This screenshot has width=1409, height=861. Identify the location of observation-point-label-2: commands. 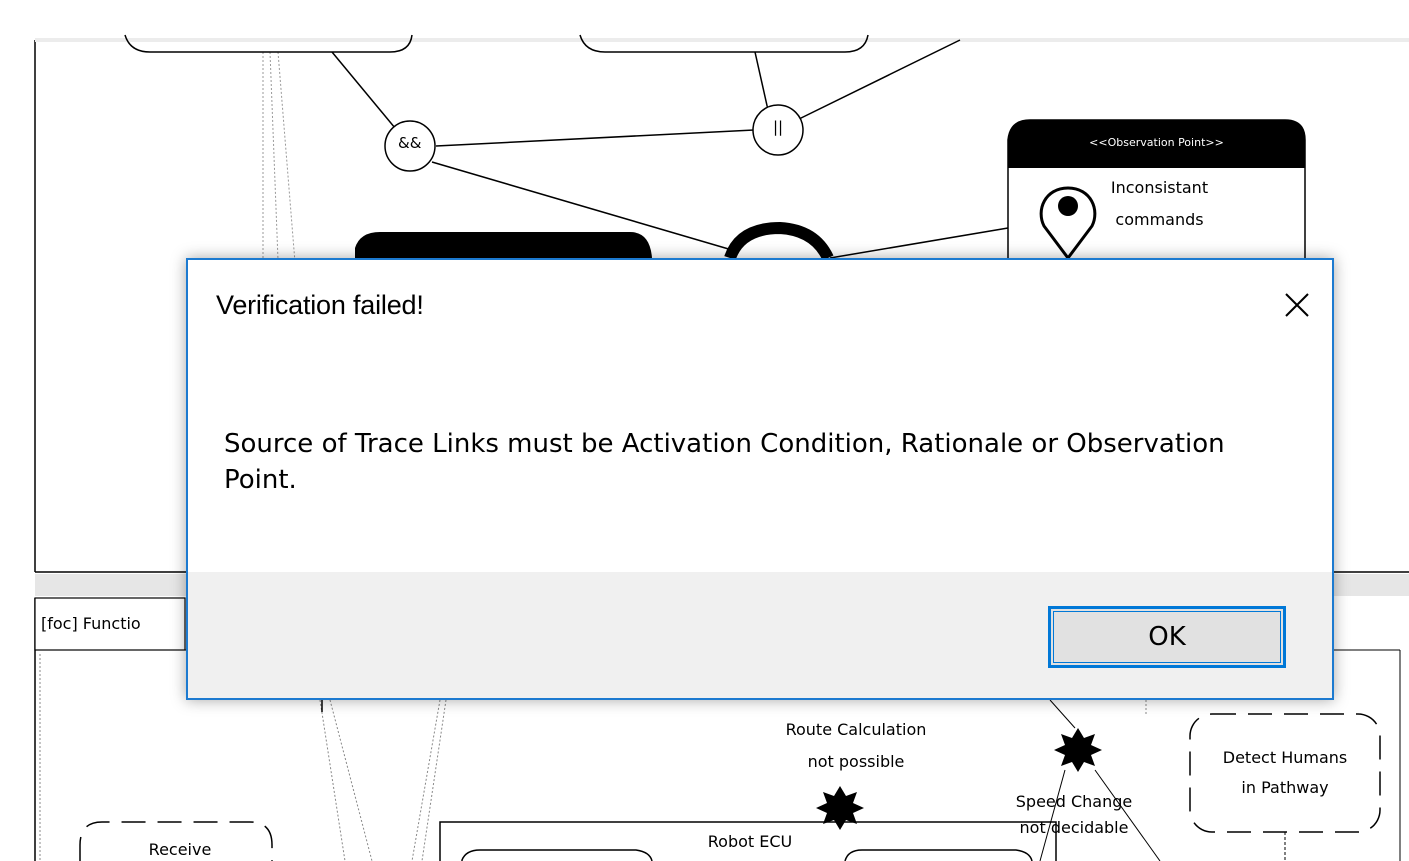
(1159, 219).